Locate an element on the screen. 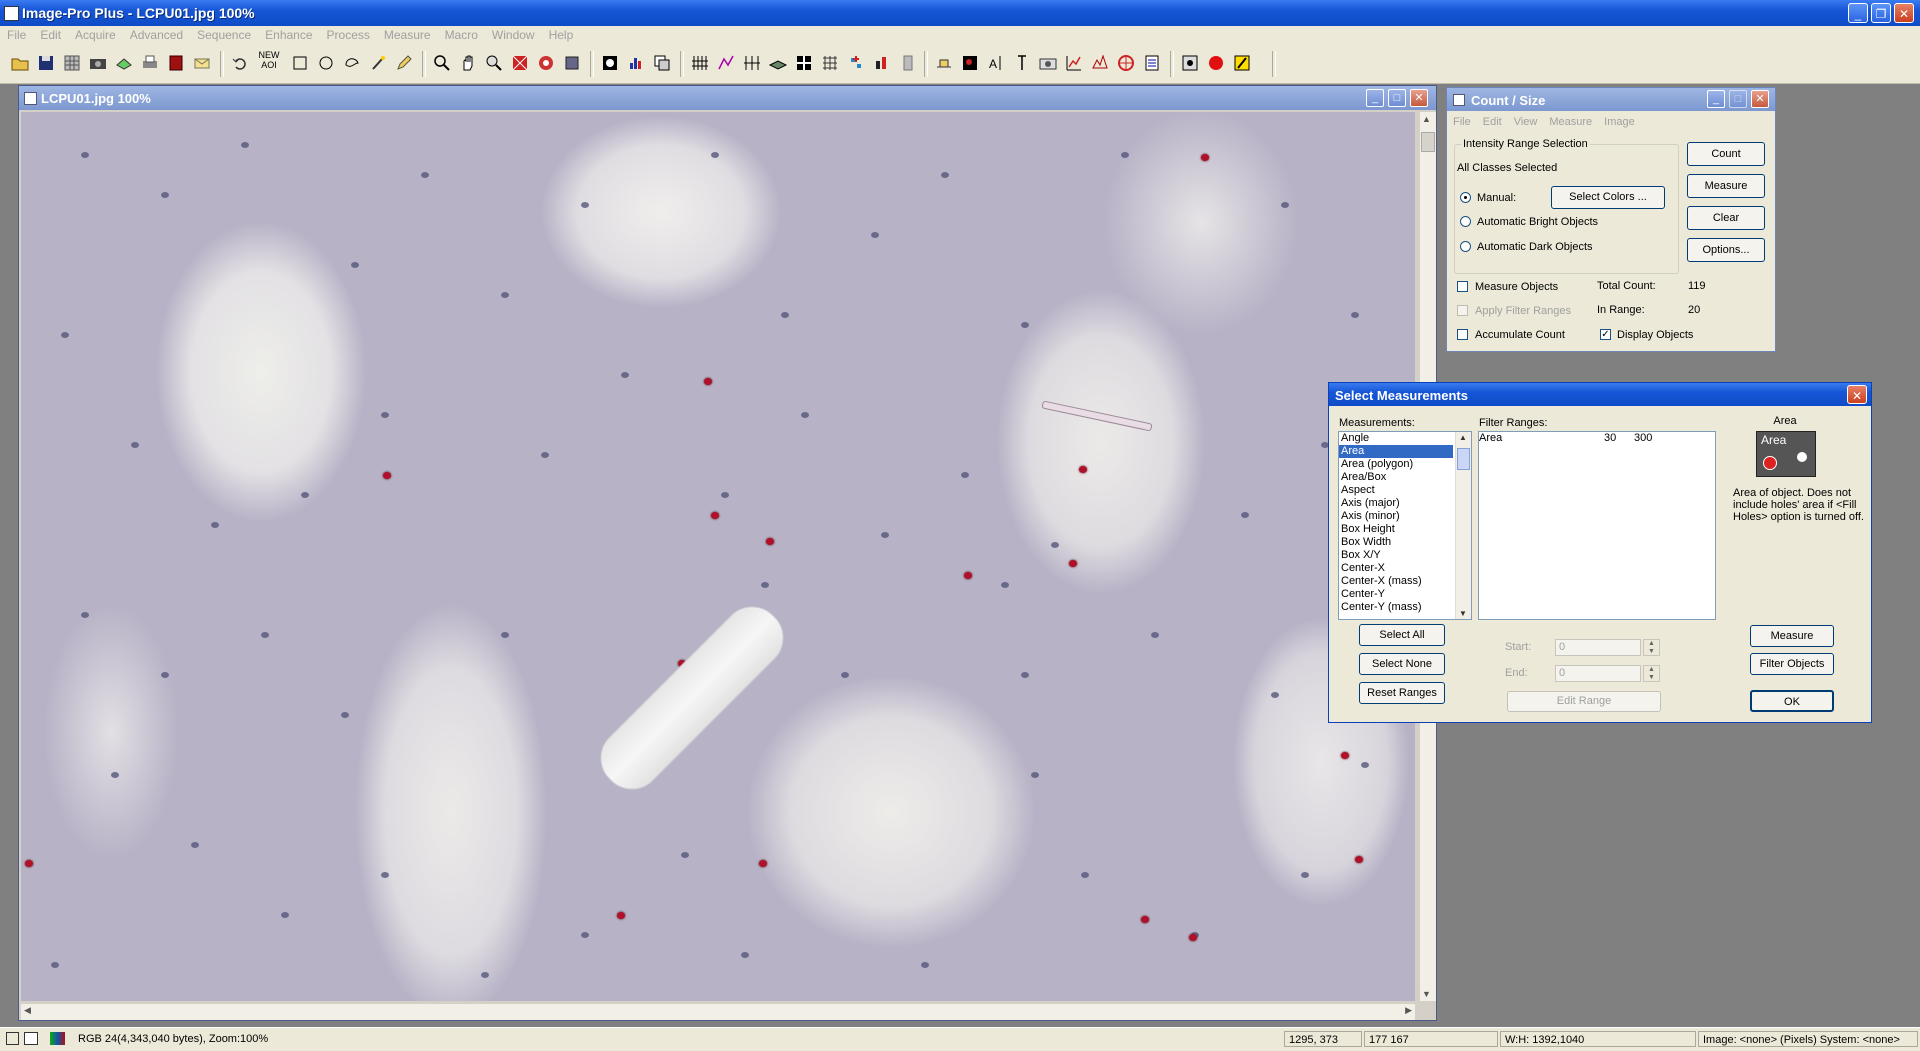 The width and height of the screenshot is (1920, 1051). menu-window: Window is located at coordinates (513, 35).